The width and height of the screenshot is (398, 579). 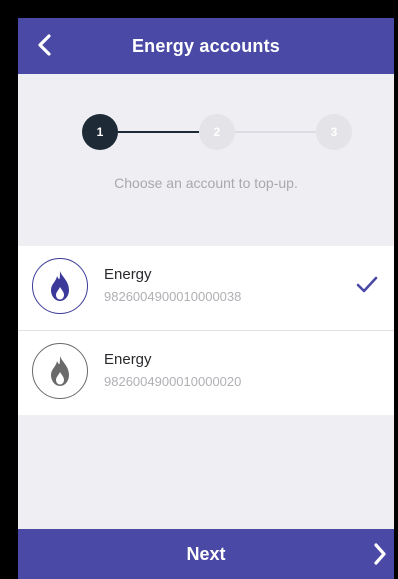 I want to click on account-row-1: Energy 9826004900010000038, so click(x=206, y=288).